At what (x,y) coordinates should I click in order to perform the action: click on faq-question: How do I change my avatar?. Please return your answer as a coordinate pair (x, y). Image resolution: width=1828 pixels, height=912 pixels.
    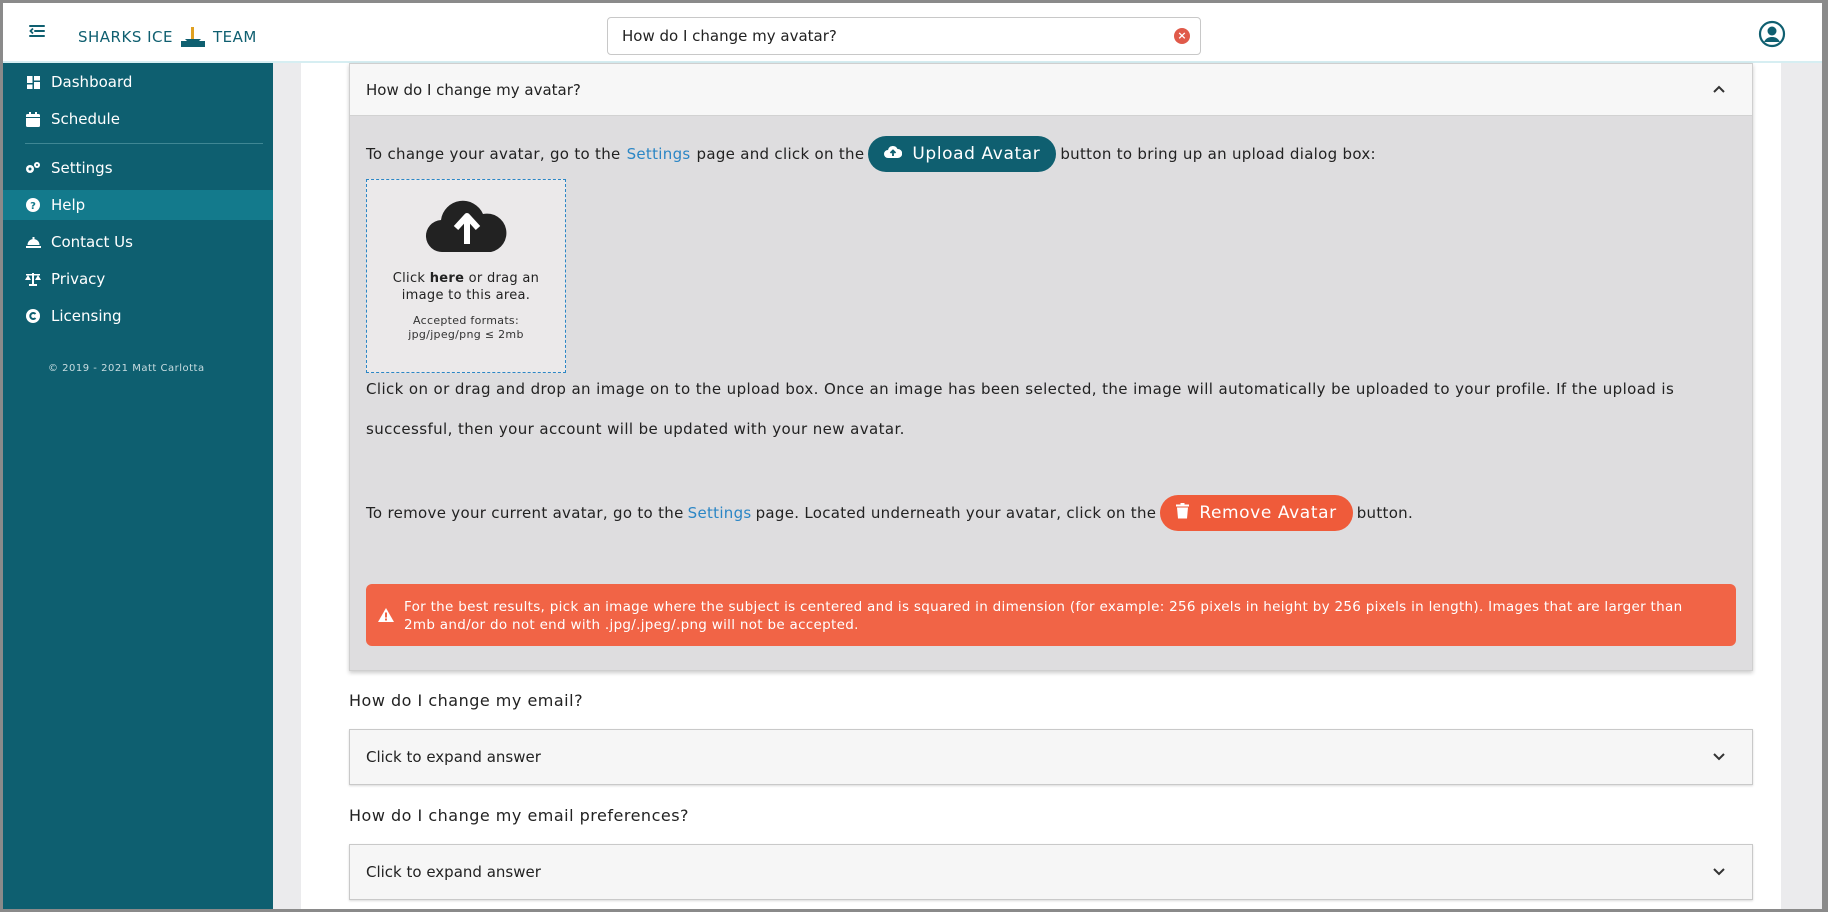
    Looking at the image, I should click on (473, 89).